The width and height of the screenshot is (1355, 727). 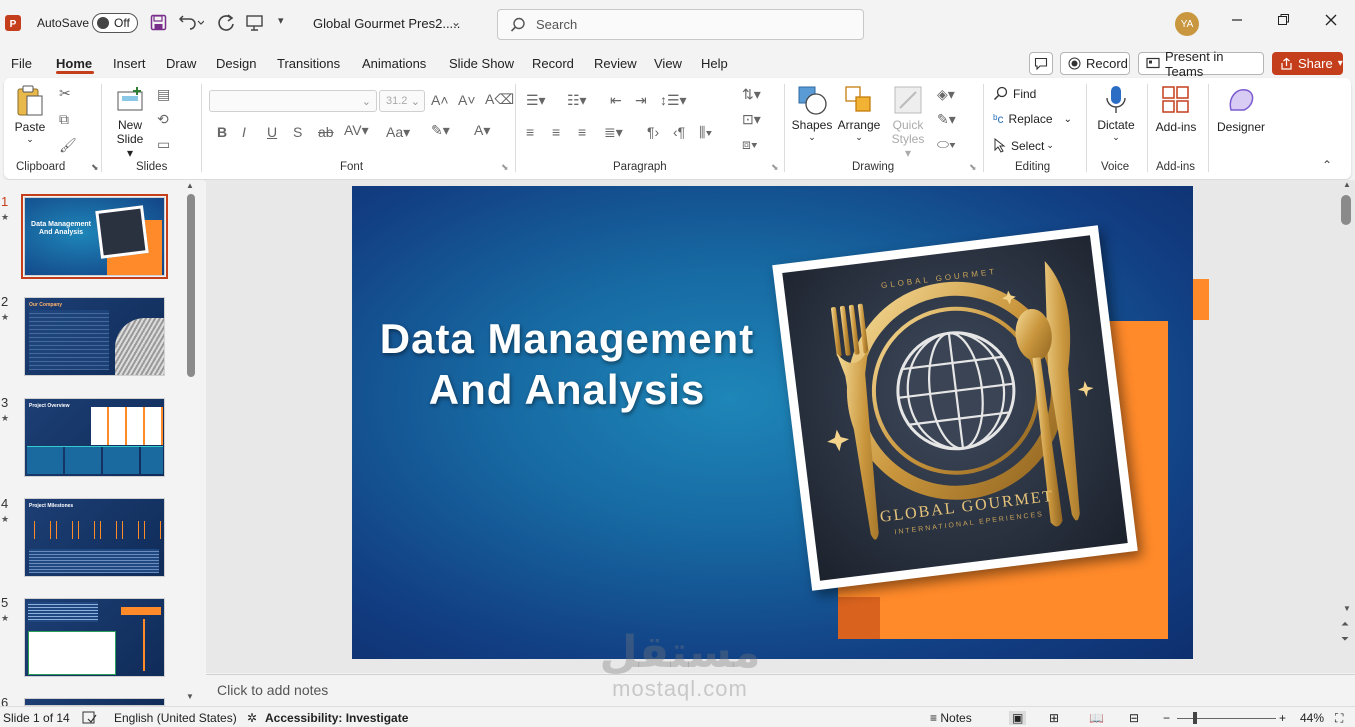 I want to click on section-icon: ▭, so click(x=163, y=144).